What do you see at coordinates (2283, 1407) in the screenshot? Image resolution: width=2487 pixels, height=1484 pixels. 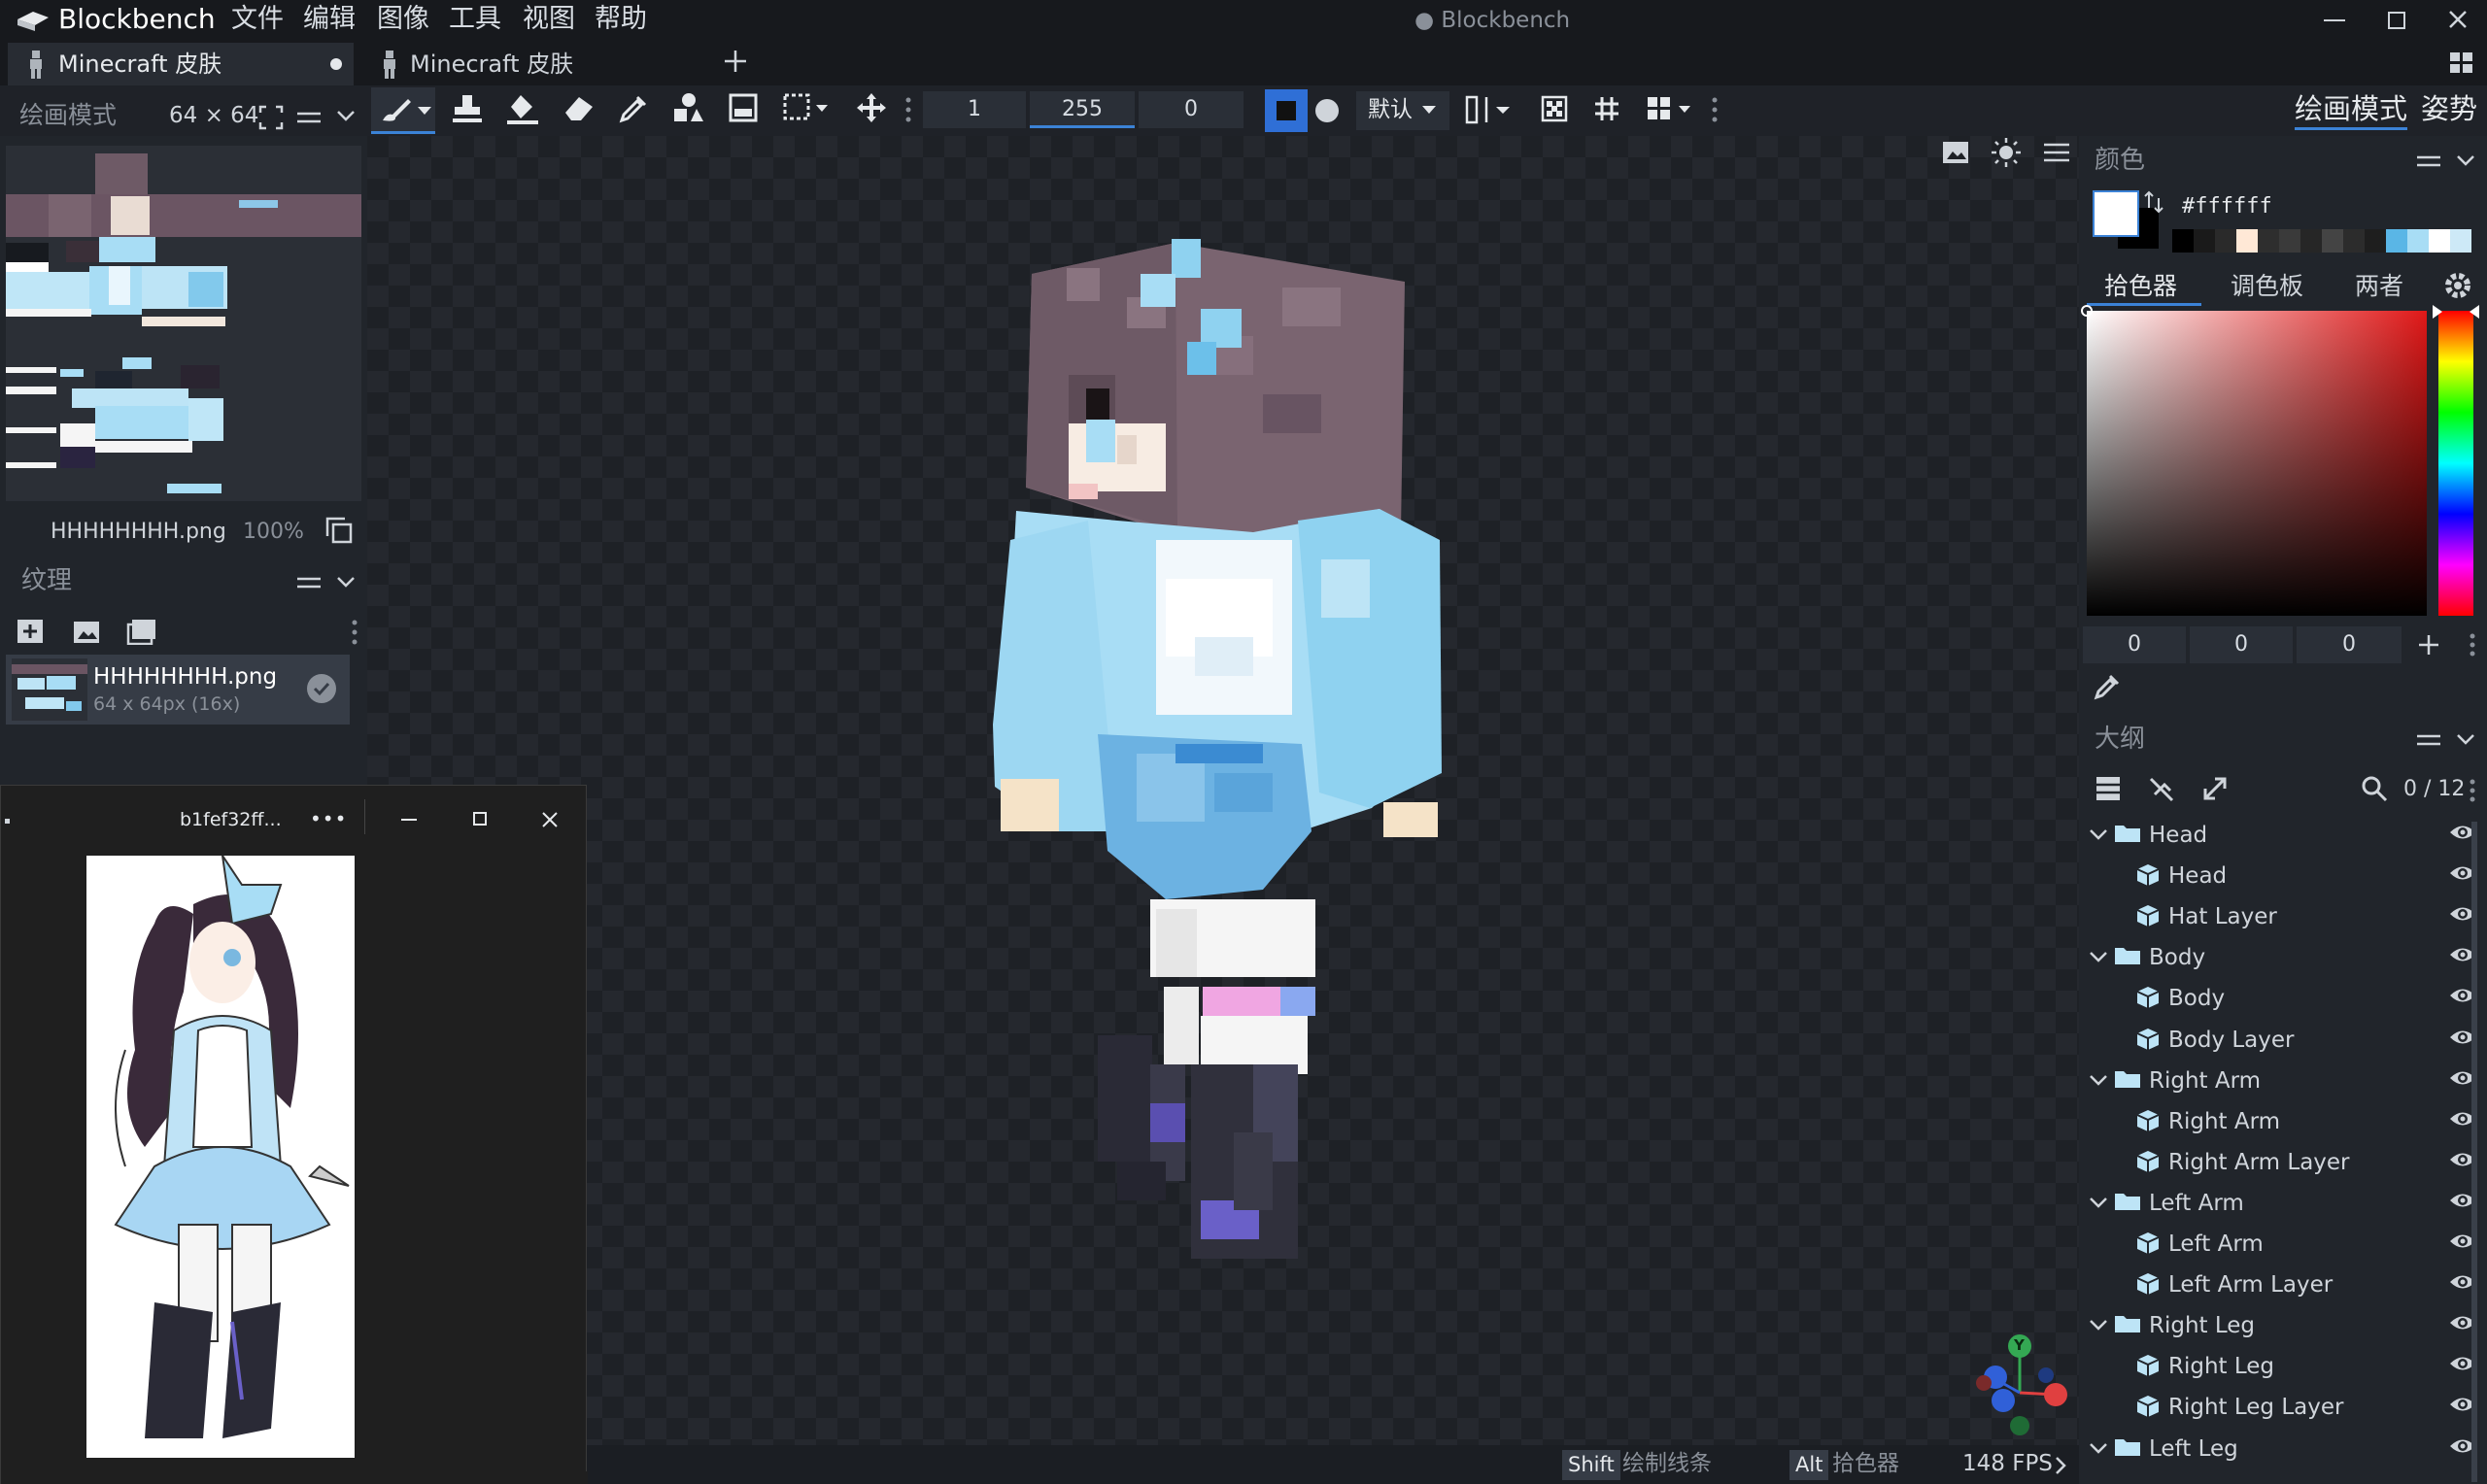 I see `outliner-cube: Right Leg Layer` at bounding box center [2283, 1407].